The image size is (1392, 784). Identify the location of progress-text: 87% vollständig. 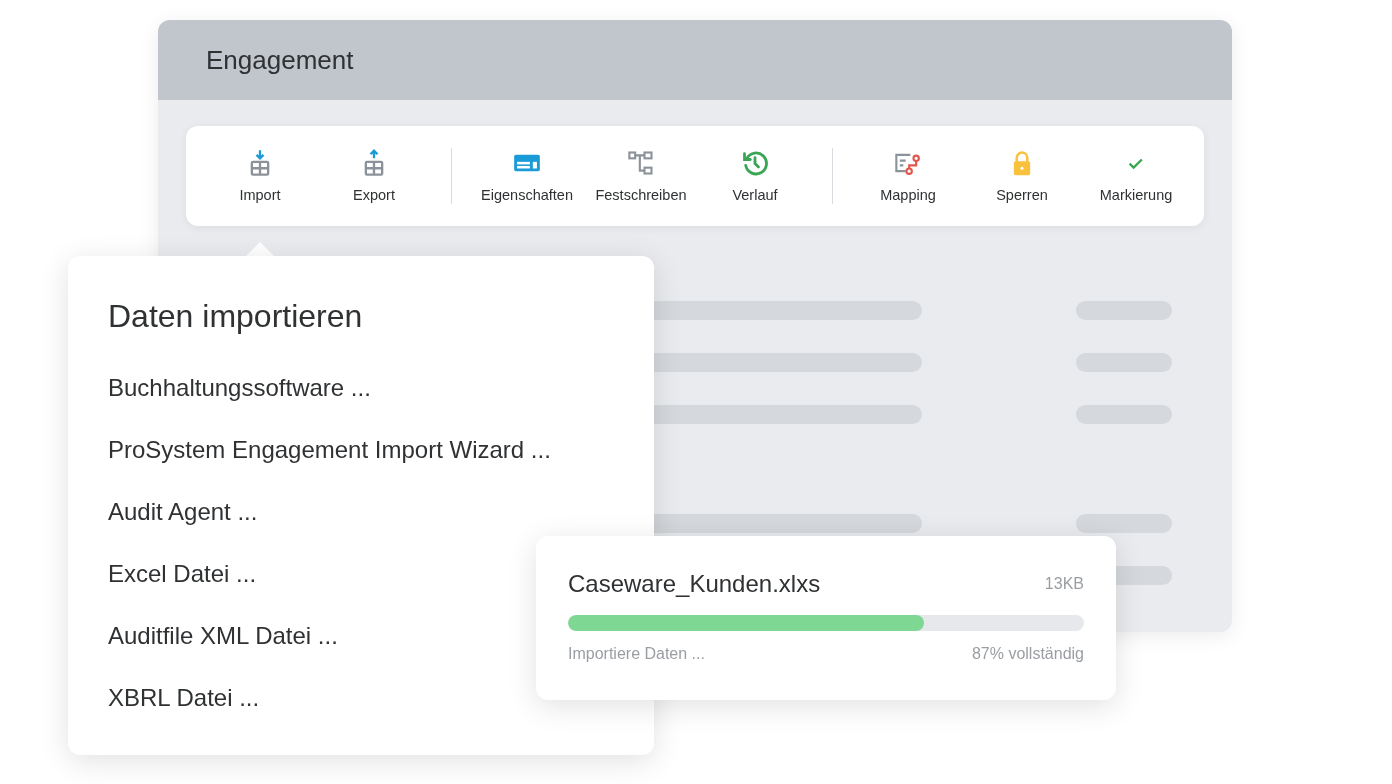
(1027, 654).